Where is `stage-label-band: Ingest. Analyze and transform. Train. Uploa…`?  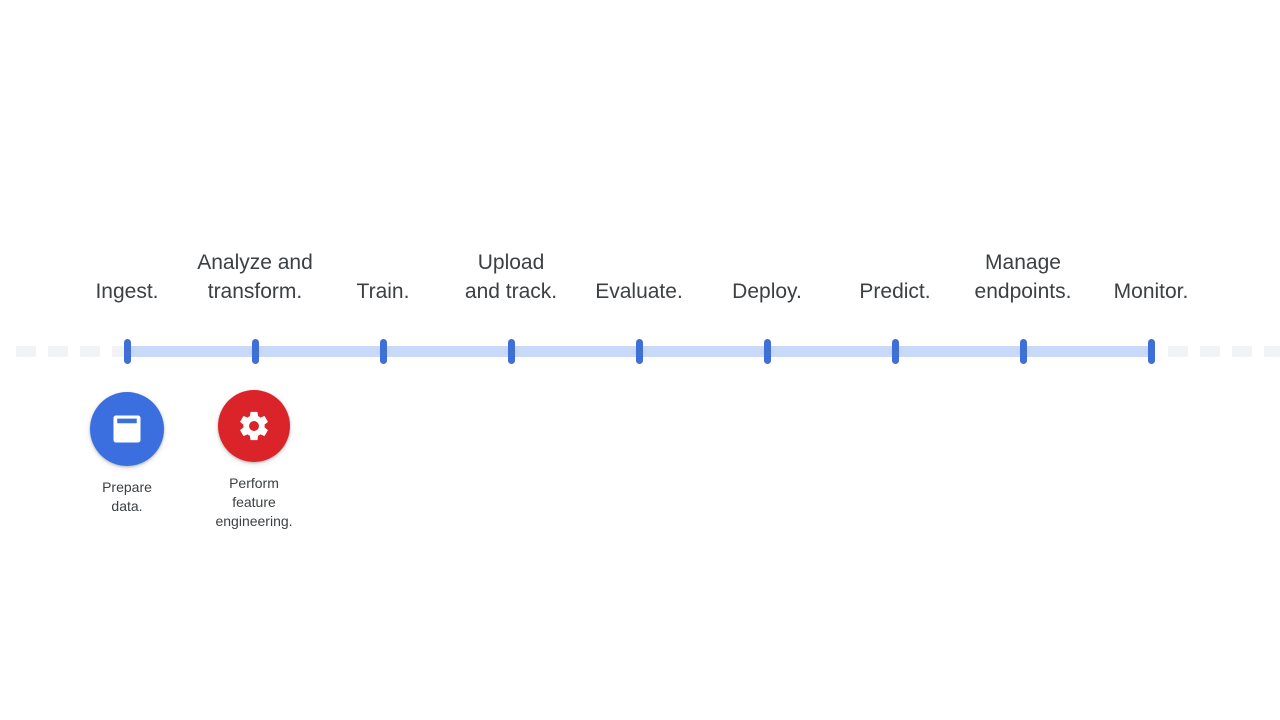 stage-label-band: Ingest. Analyze and transform. Train. Uploa… is located at coordinates (640, 271).